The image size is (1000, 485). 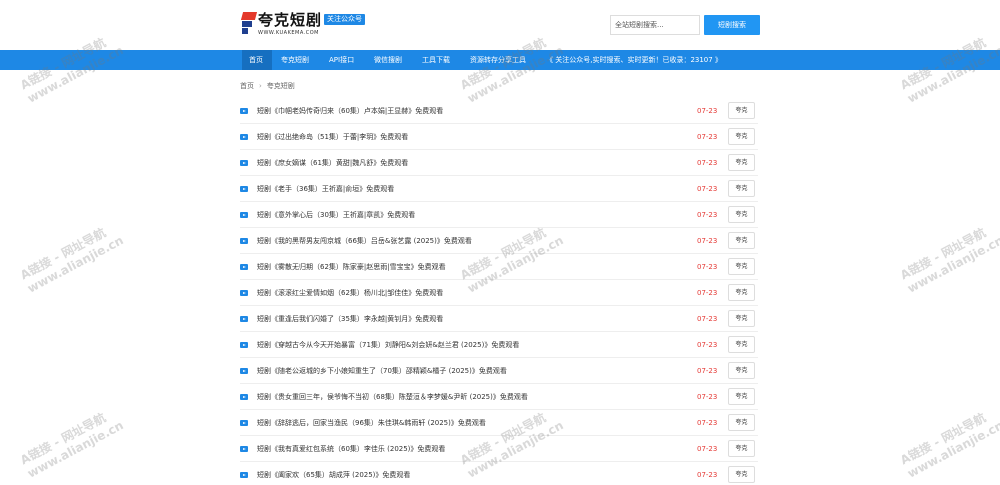 What do you see at coordinates (350, 319) in the screenshot?
I see `drama-title-link: 短剧《重逢后我们闪婚了（35集）李永越|黄钊月》免费观看` at bounding box center [350, 319].